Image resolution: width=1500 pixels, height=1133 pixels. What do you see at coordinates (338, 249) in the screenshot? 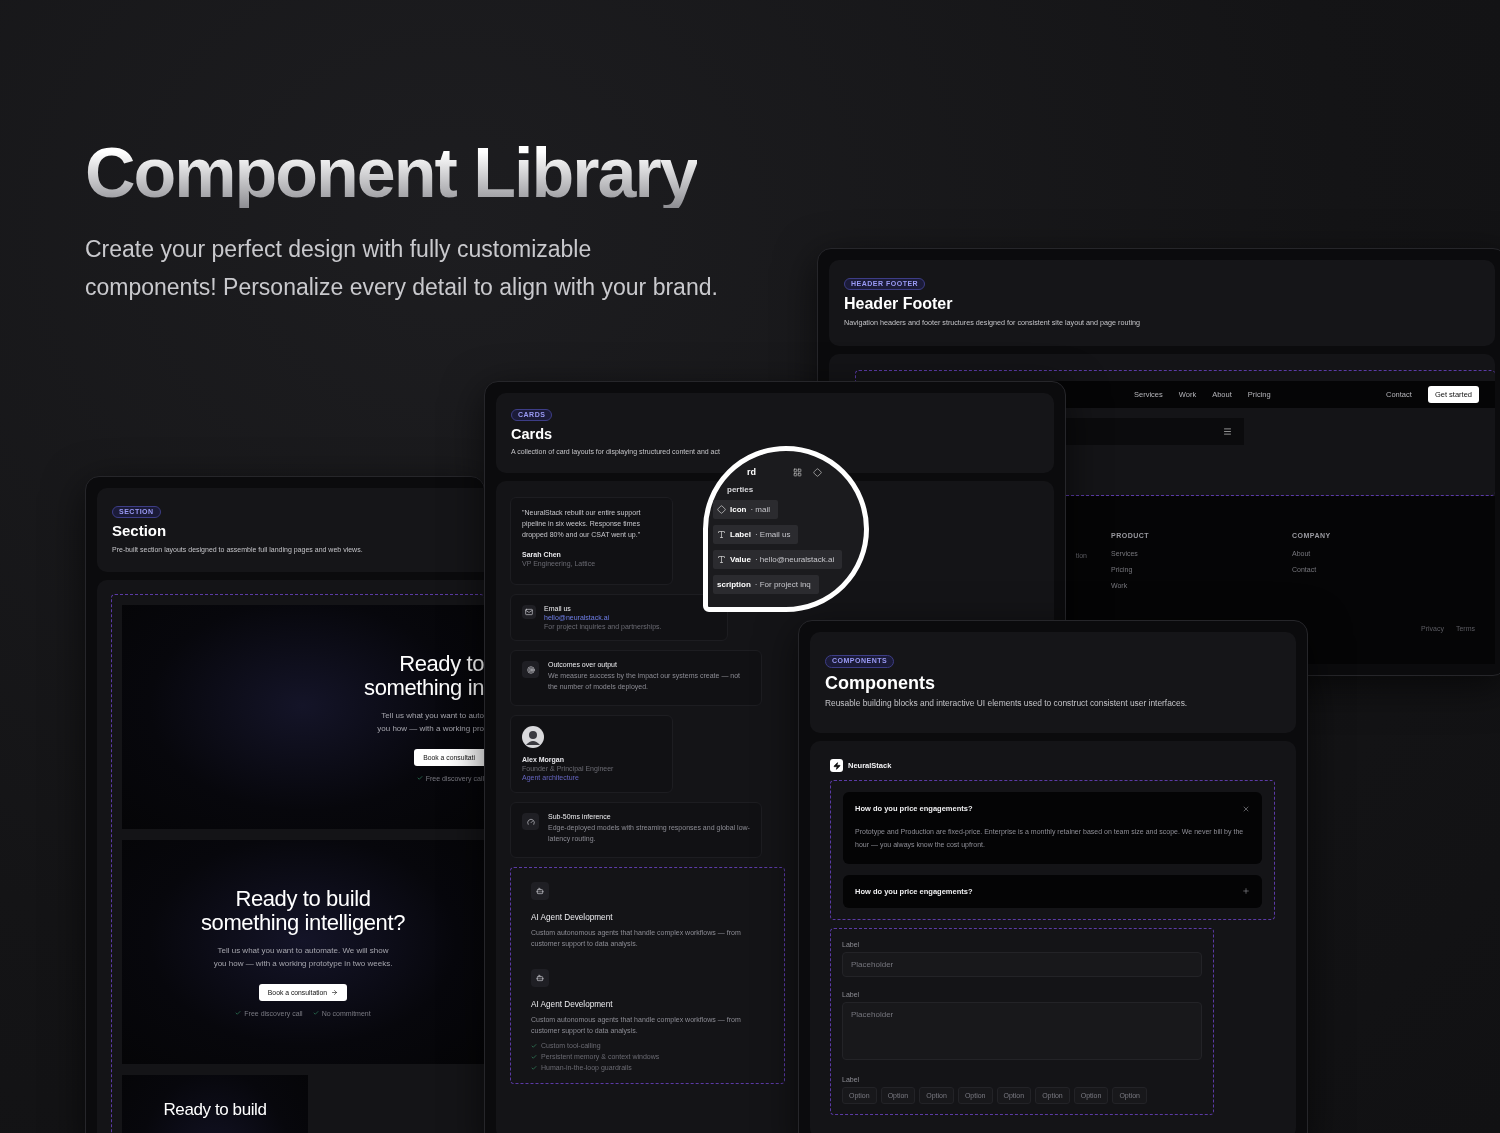
I see `subtitle-text: Create your perfect design with fully customizable` at bounding box center [338, 249].